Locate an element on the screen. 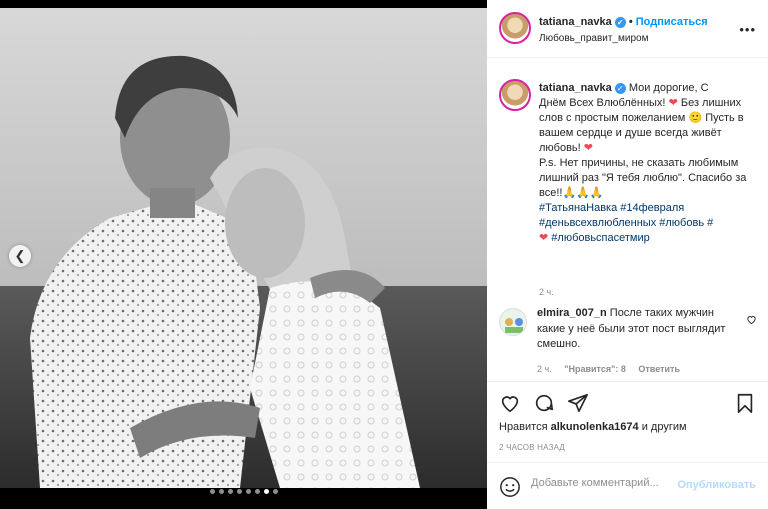  post-location: Любовь_правит_миром is located at coordinates (593, 38).